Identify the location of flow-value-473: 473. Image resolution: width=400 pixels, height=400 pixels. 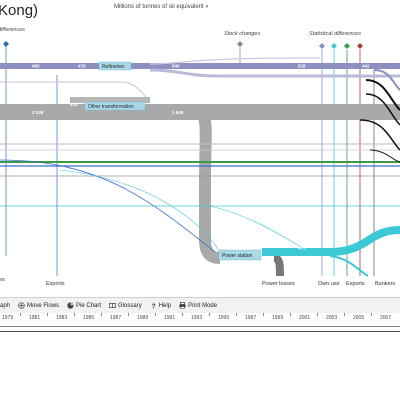
(302, 248).